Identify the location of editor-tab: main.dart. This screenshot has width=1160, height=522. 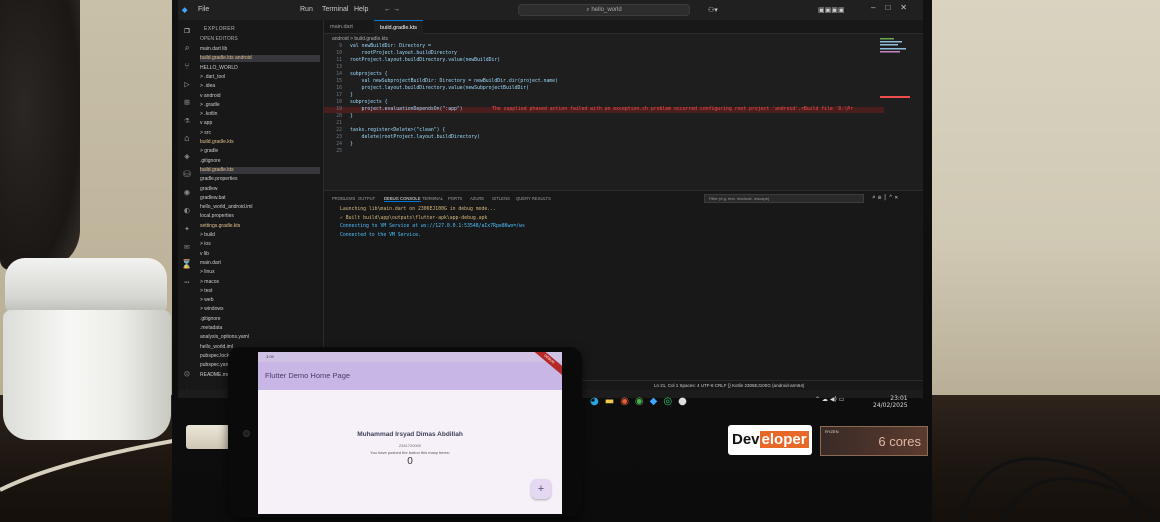
(341, 27).